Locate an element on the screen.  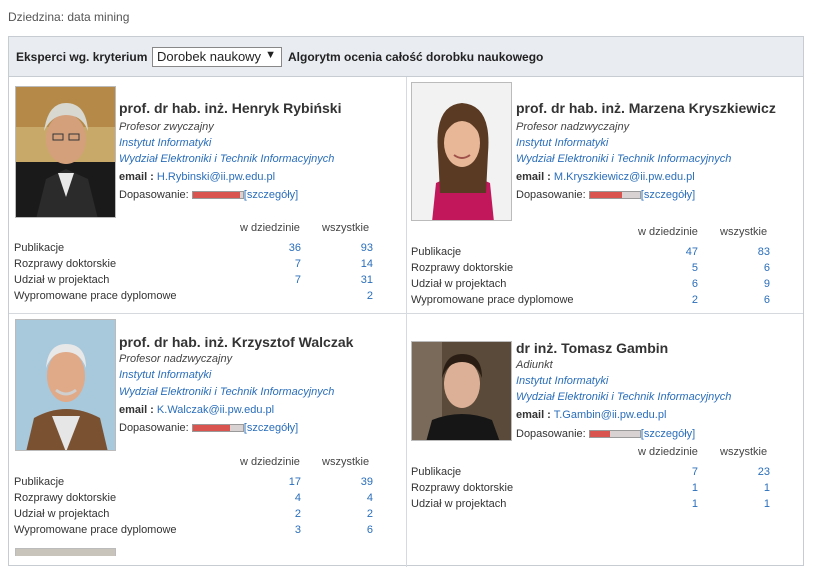
stat-pub-field: 47 is located at coordinates (683, 252).